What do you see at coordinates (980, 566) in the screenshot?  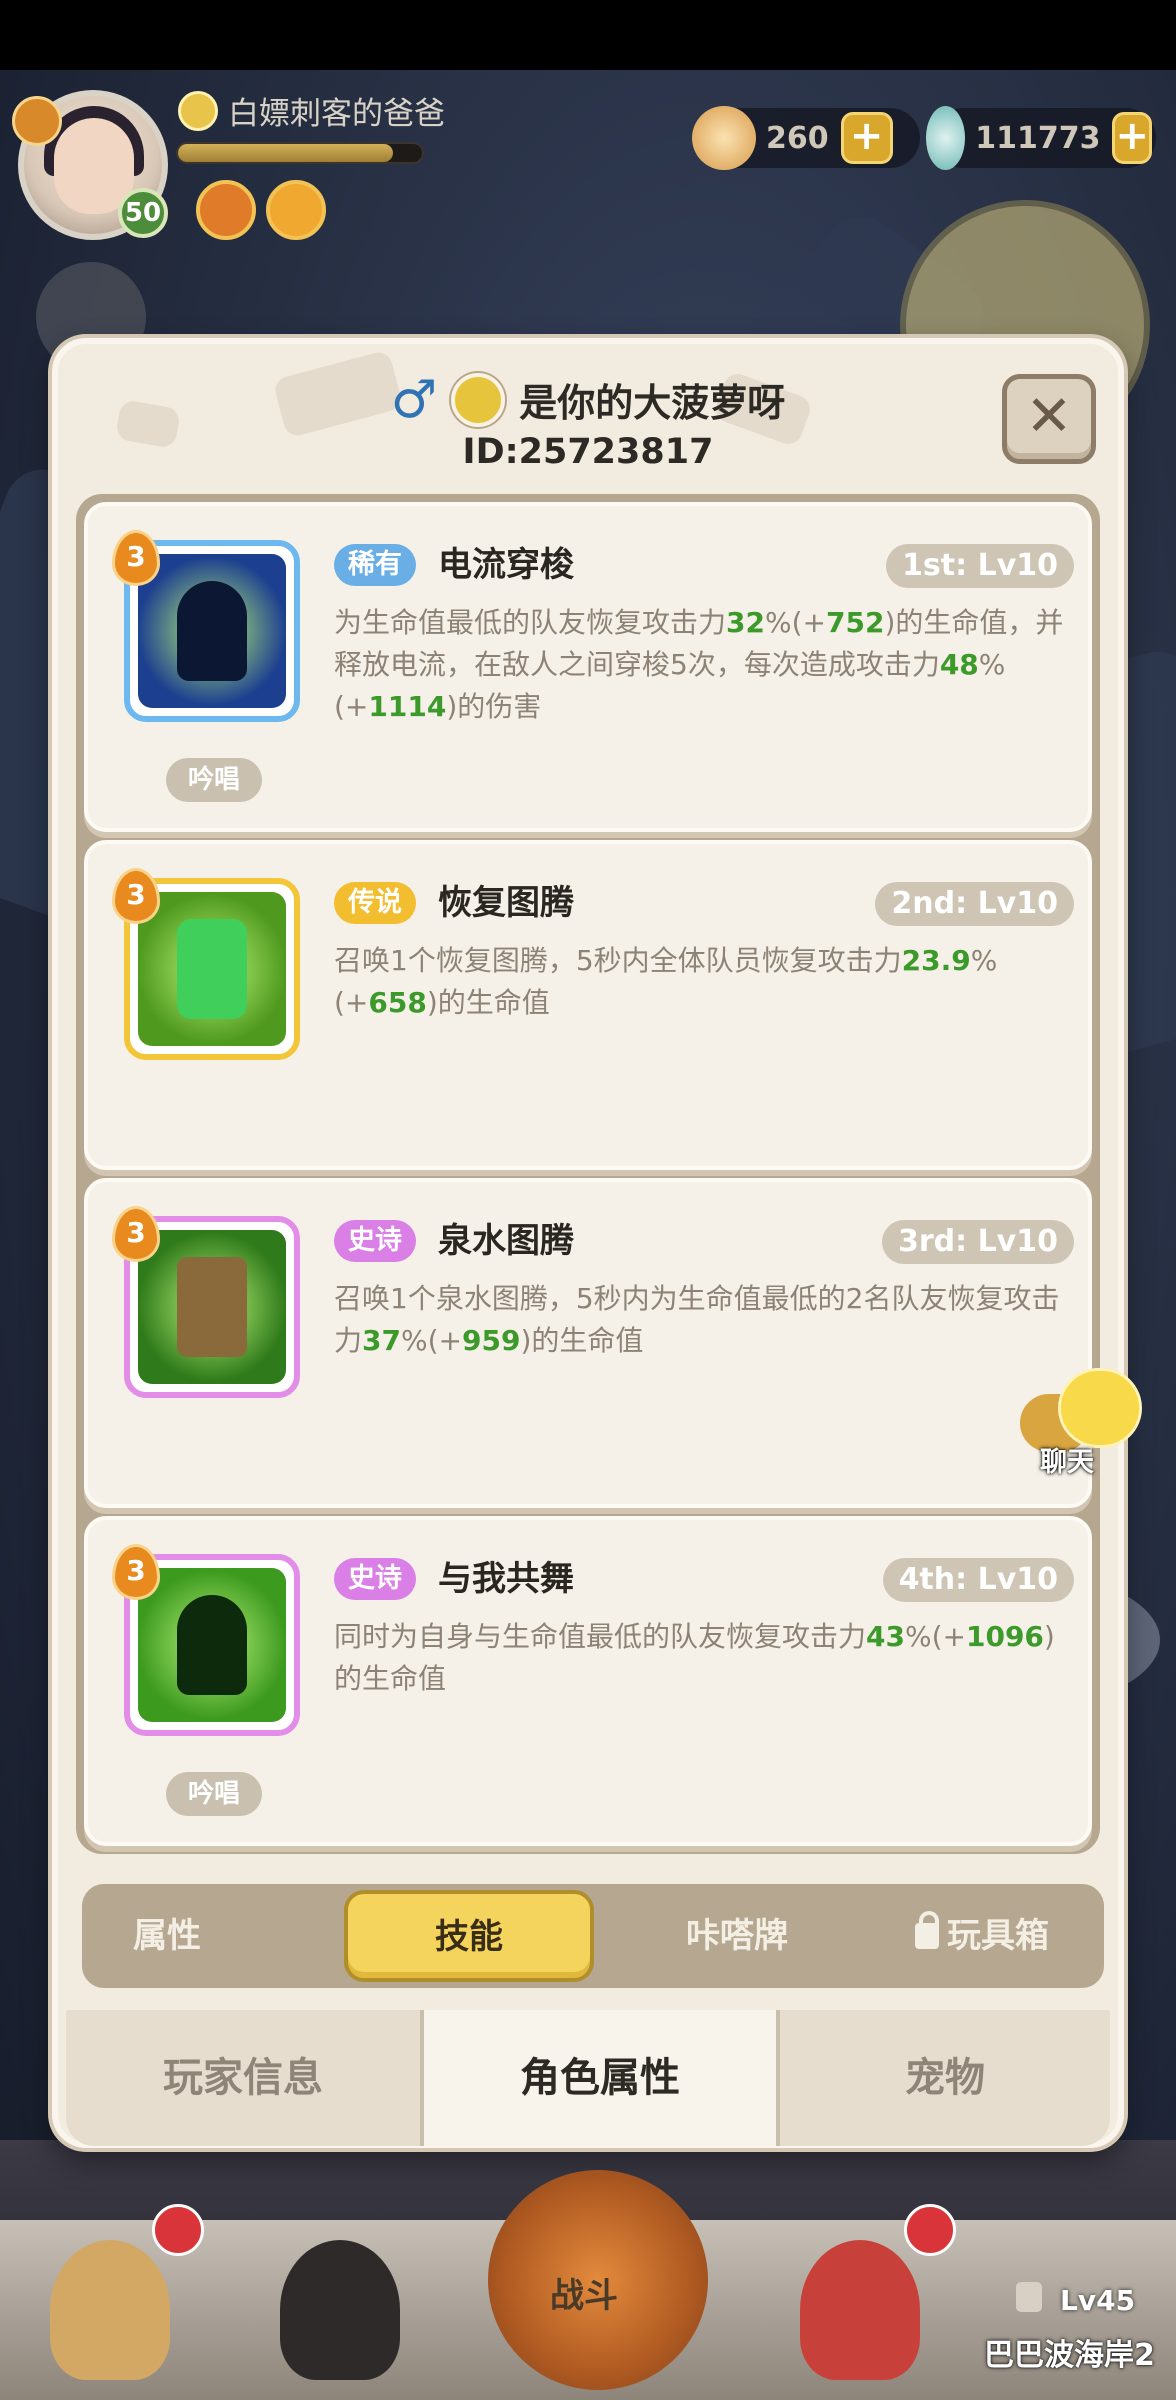 I see `skill-slot-level: 1st: Lv10` at bounding box center [980, 566].